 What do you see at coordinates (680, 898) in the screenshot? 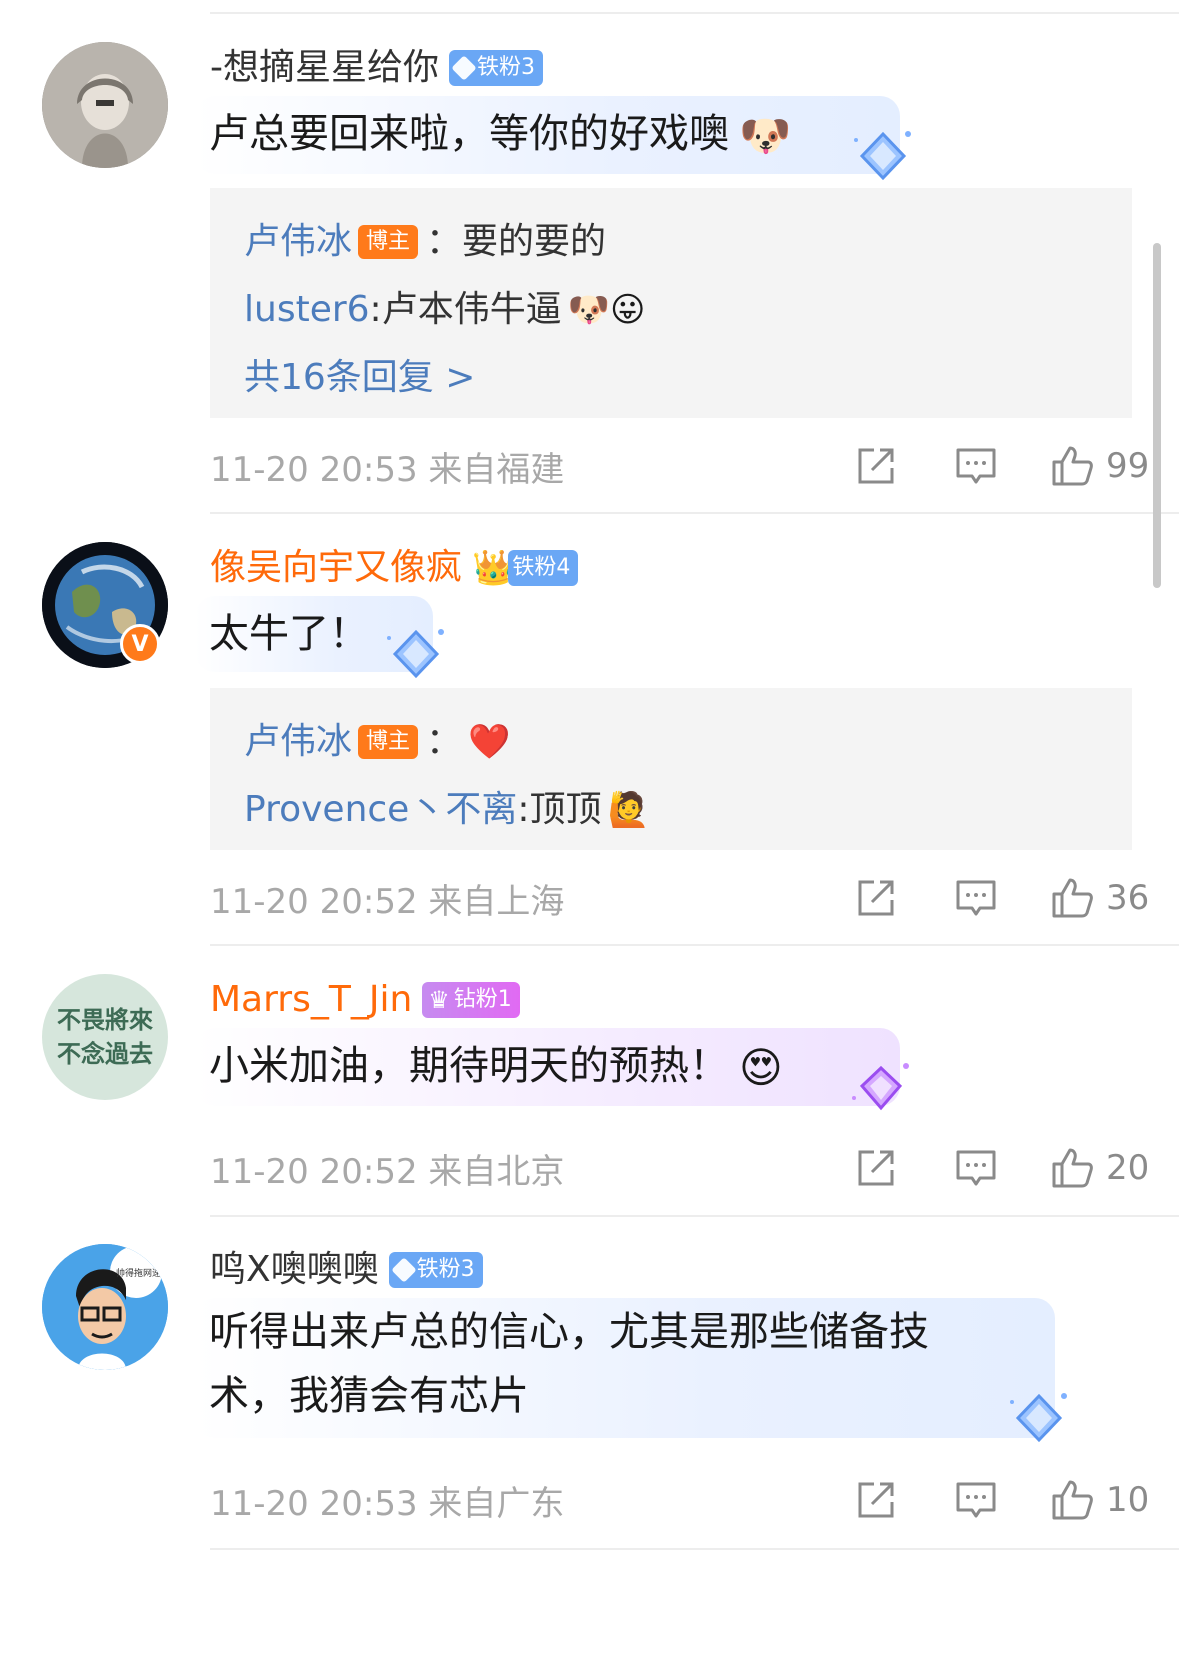
I see `comment-meta: 11-20 20:52 来自上海 36` at bounding box center [680, 898].